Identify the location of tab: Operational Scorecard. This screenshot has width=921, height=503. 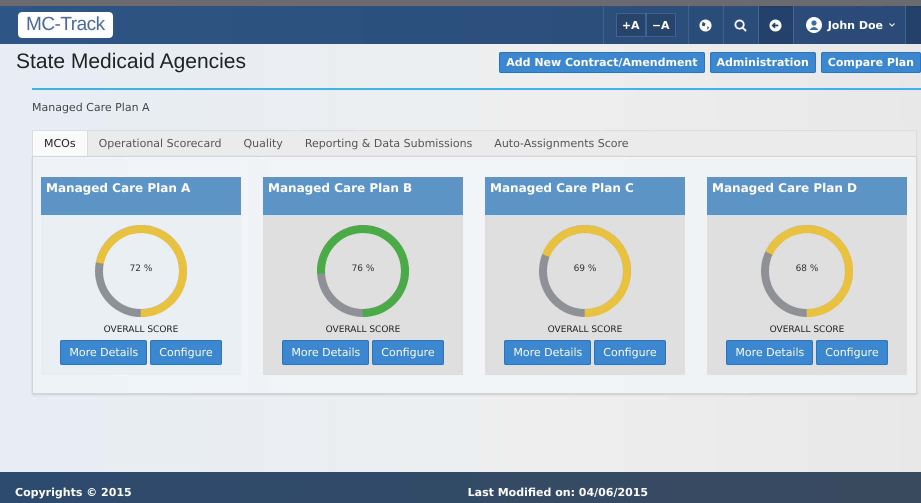
(160, 143).